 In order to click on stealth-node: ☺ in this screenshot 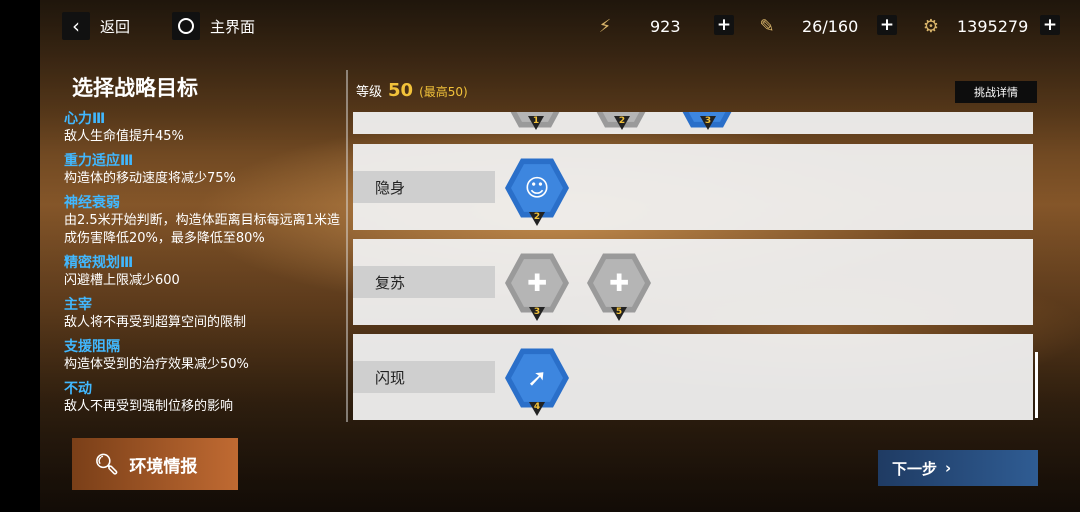, I will do `click(537, 188)`.